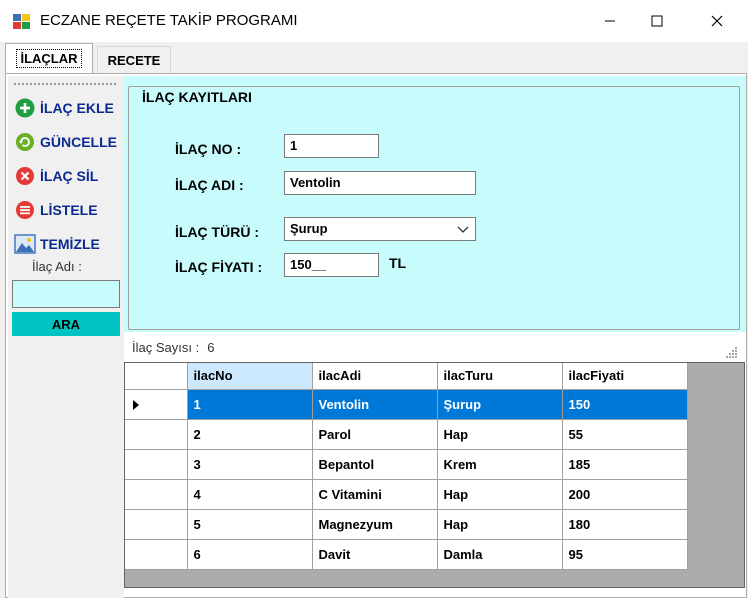 This screenshot has width=748, height=598. What do you see at coordinates (380, 229) in the screenshot?
I see `drug-type-select: Şurup` at bounding box center [380, 229].